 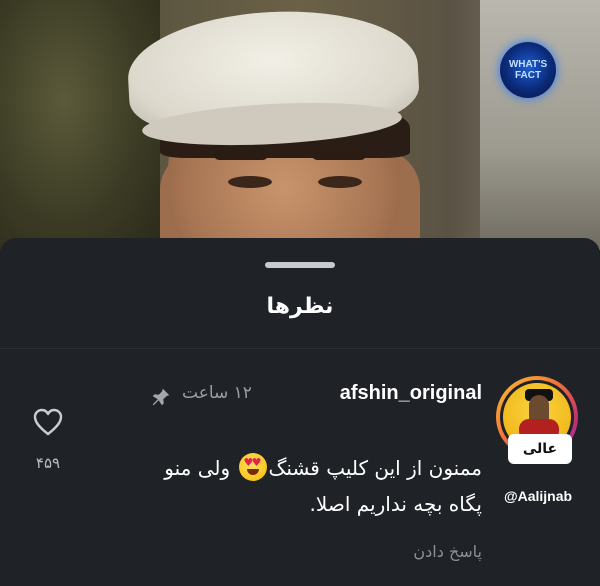 What do you see at coordinates (411, 393) in the screenshot?
I see `comment-username: afshin_original` at bounding box center [411, 393].